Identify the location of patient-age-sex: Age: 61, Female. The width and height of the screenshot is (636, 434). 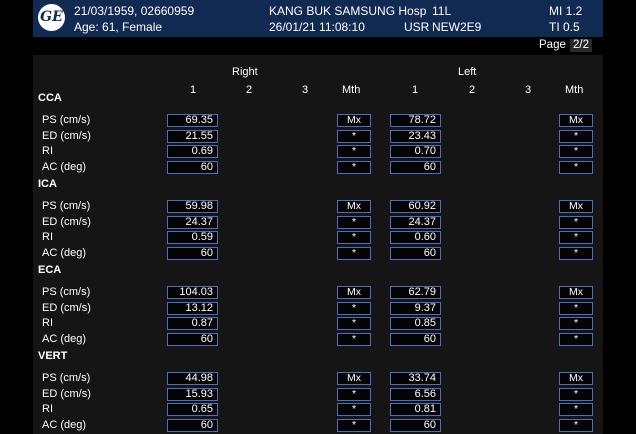
(118, 27).